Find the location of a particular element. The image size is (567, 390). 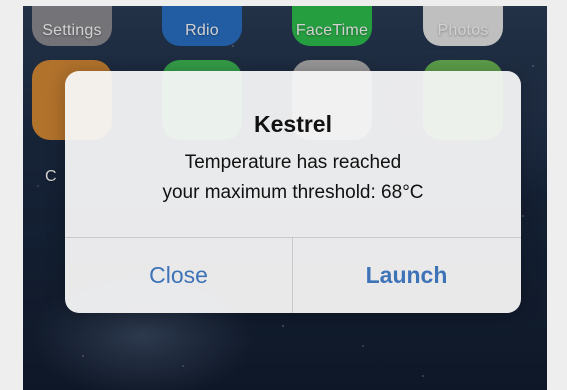

close-button: Close is located at coordinates (178, 275).